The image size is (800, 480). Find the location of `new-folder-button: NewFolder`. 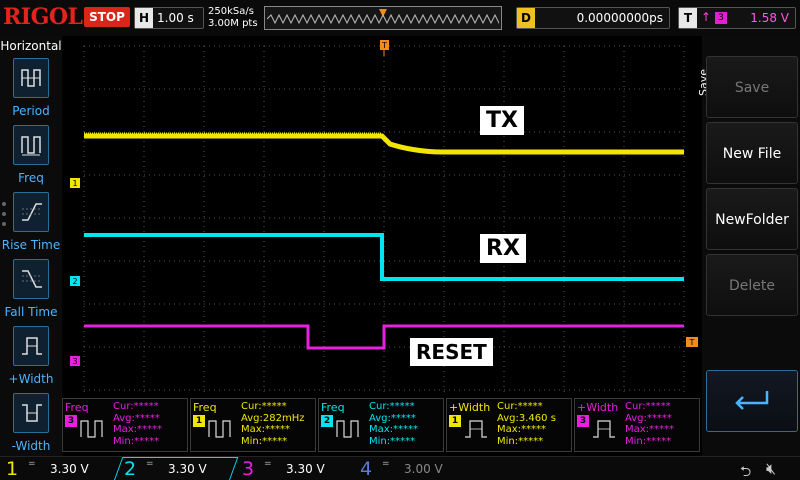

new-folder-button: NewFolder is located at coordinates (752, 219).